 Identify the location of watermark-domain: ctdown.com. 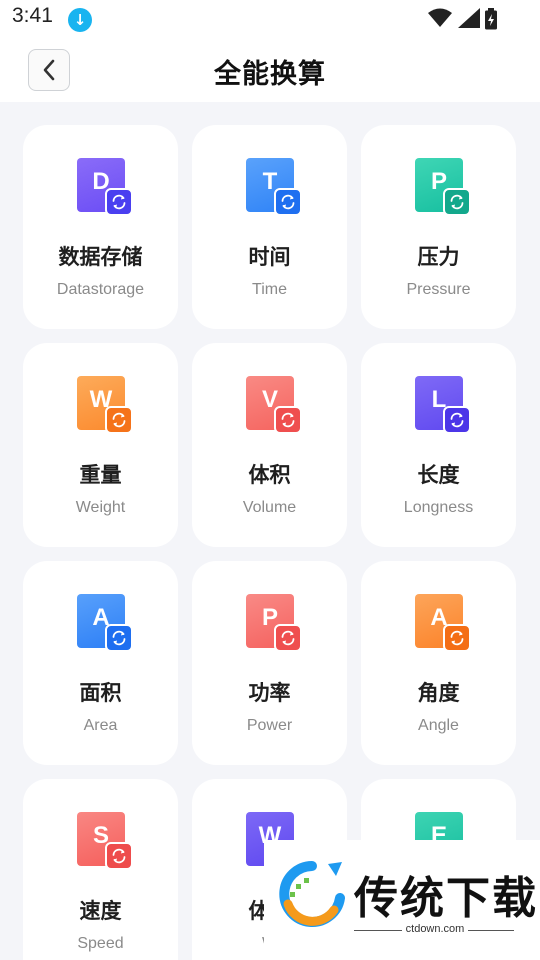
(402, 929).